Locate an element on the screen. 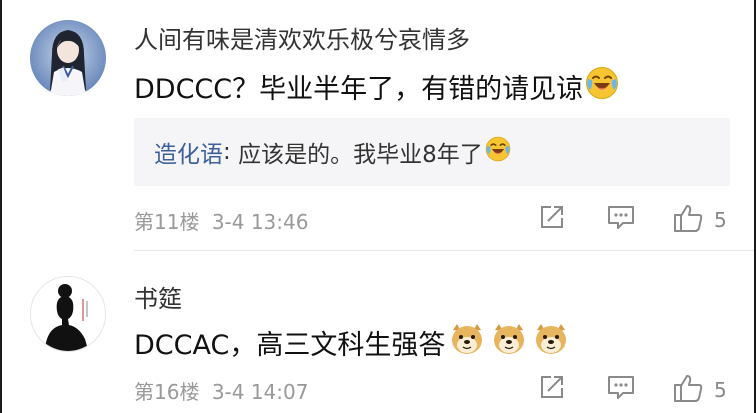  sub-reply: 造化语 : 应该是的。我毕业8年了 is located at coordinates (432, 152).